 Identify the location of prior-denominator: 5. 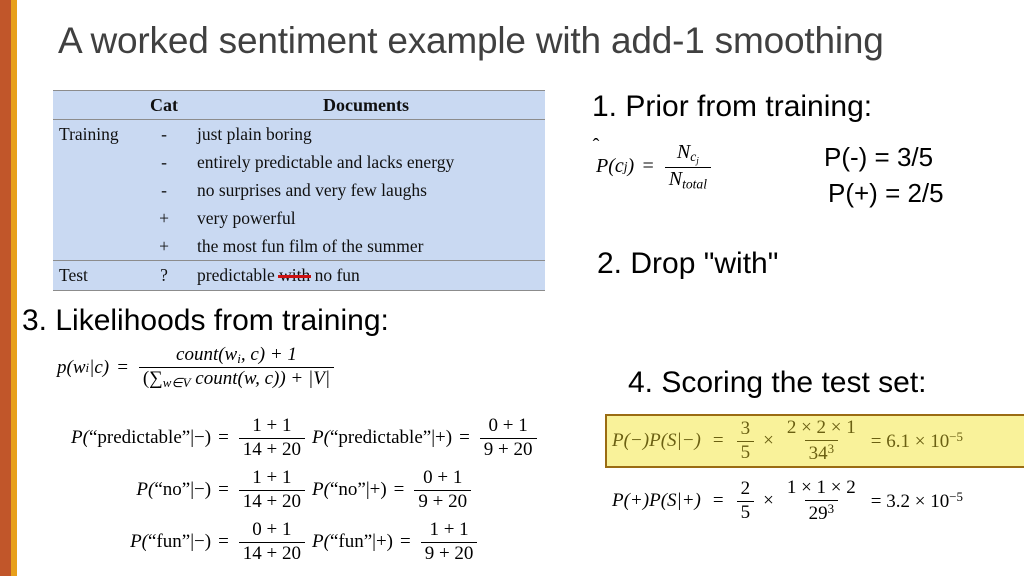
(745, 452).